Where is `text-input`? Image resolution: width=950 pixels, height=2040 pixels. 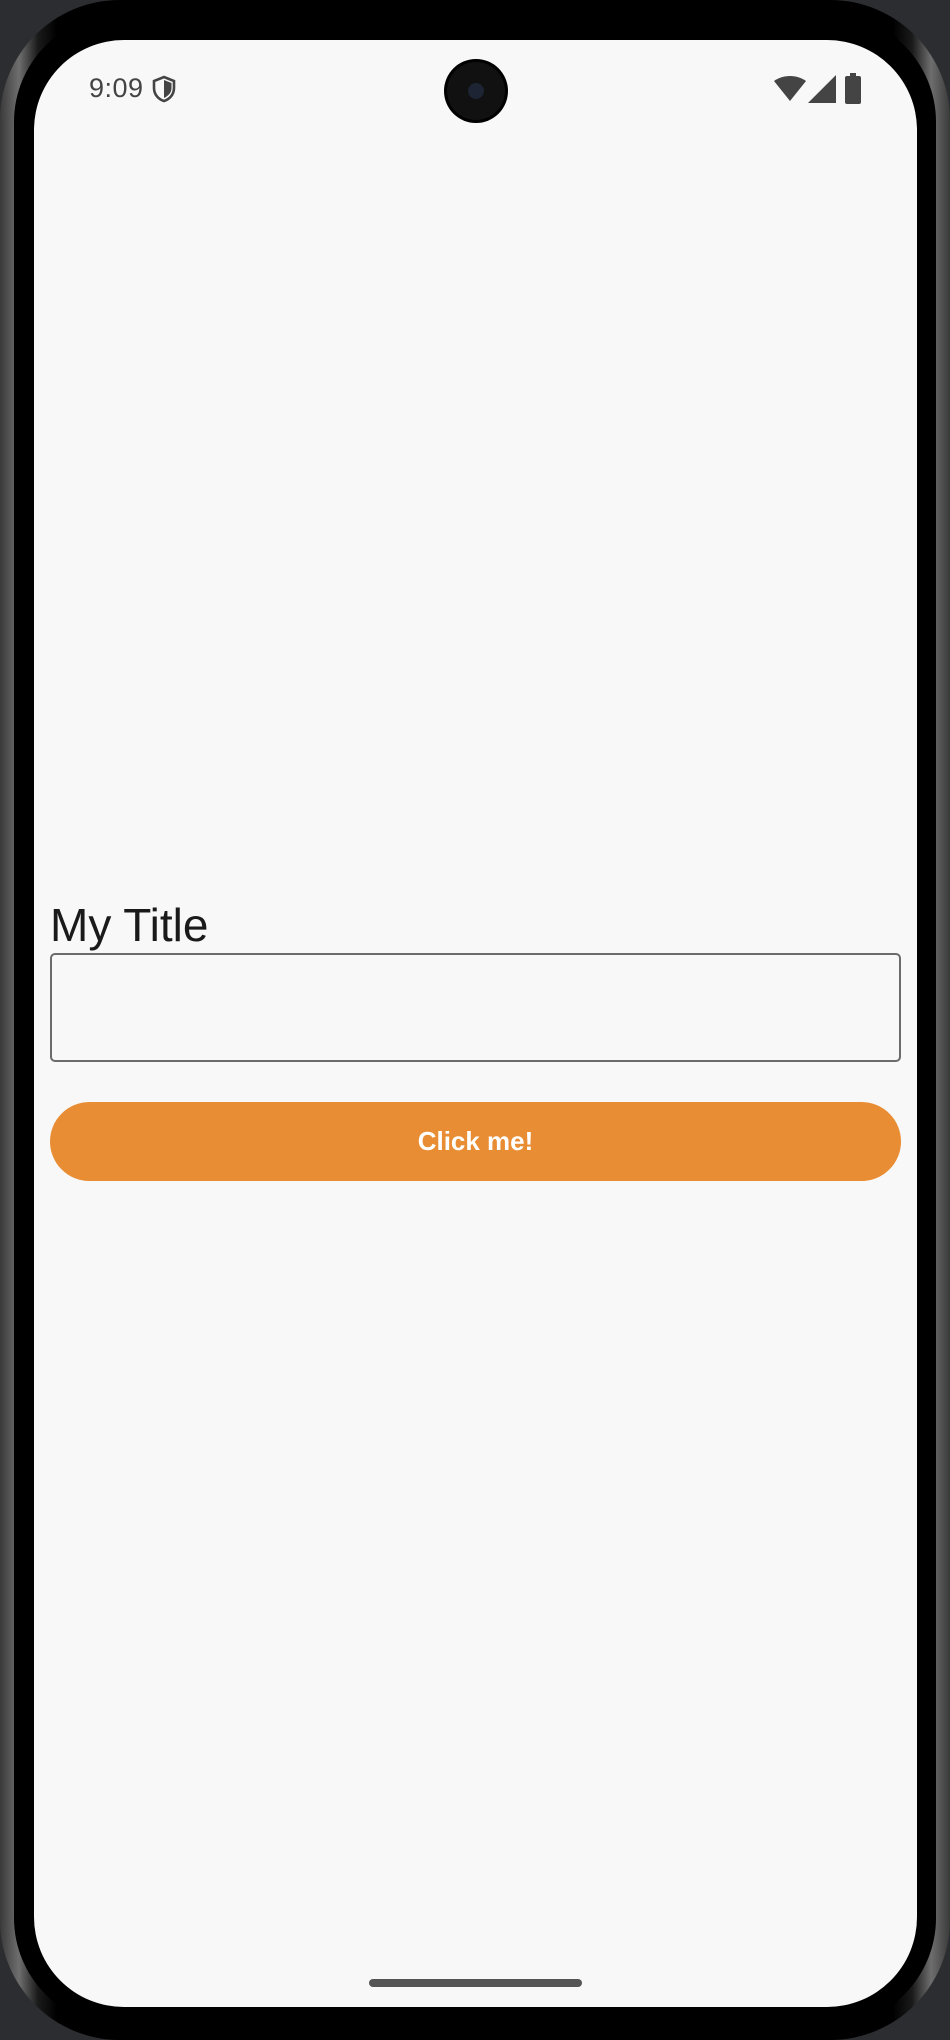 text-input is located at coordinates (475, 1007).